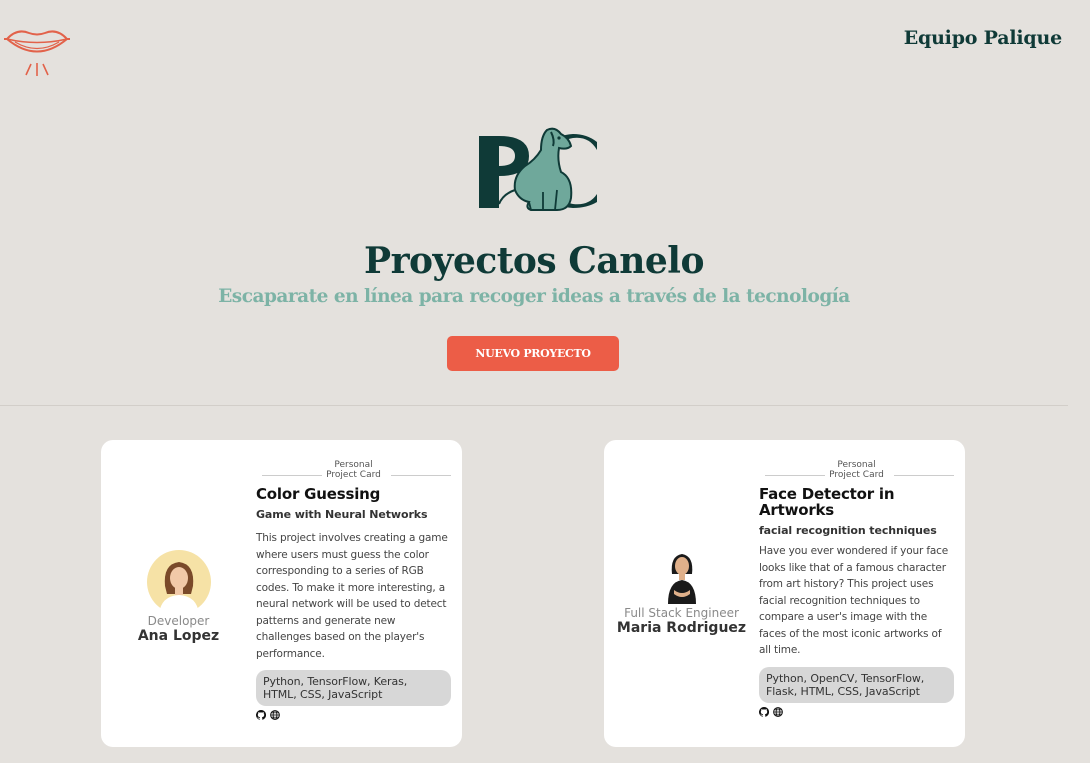  I want to click on person-name: Ana Lopez, so click(178, 636).